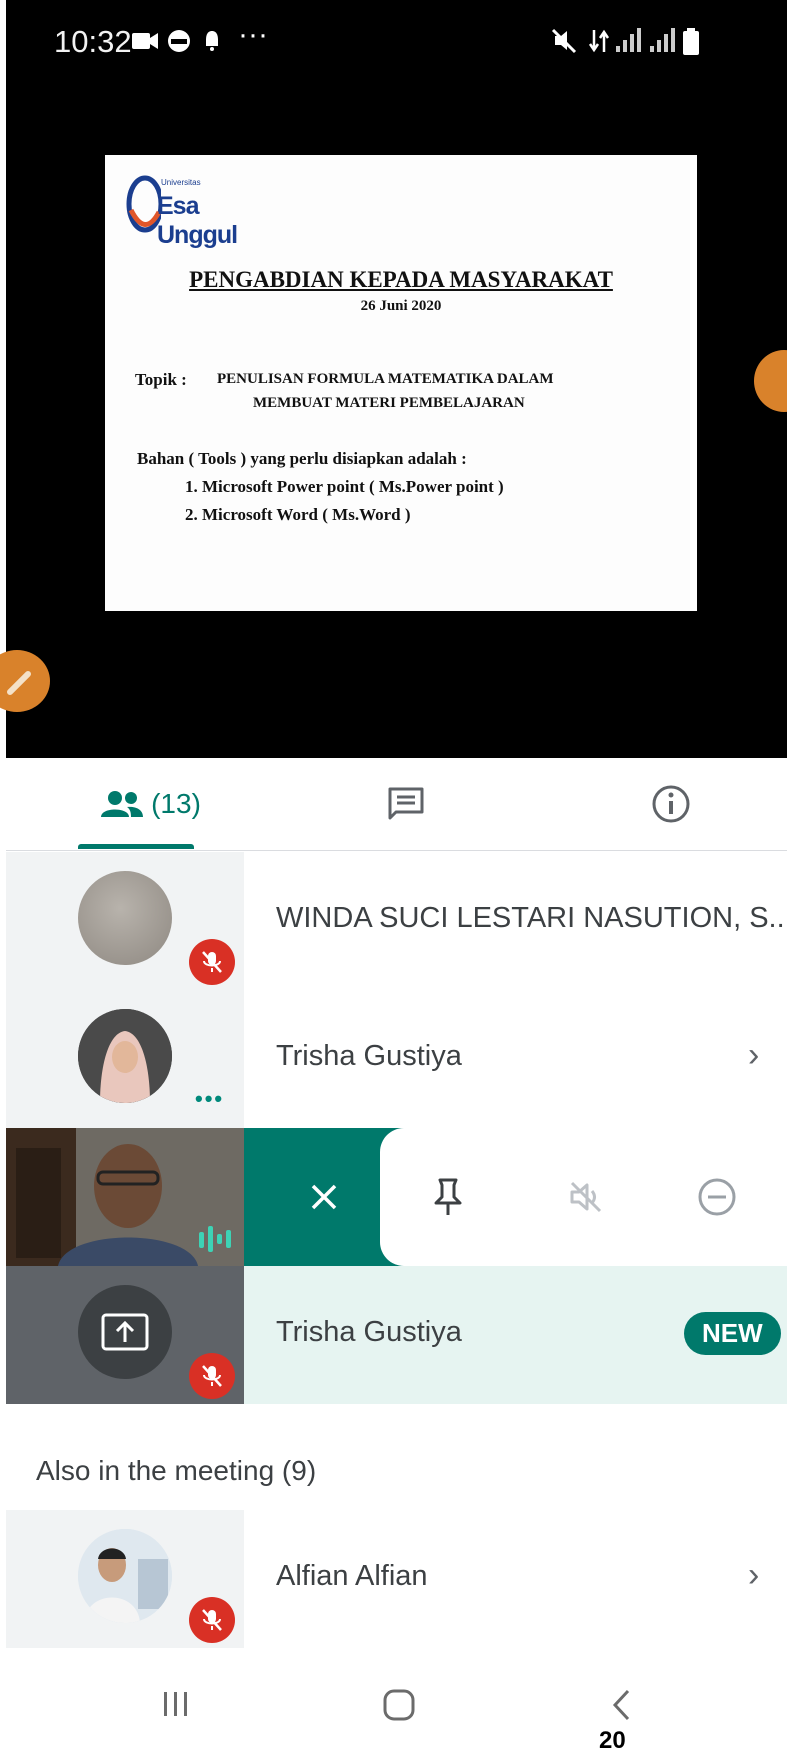 The width and height of the screenshot is (787, 1758). What do you see at coordinates (612, 1740) in the screenshot?
I see `page-number: 20` at bounding box center [612, 1740].